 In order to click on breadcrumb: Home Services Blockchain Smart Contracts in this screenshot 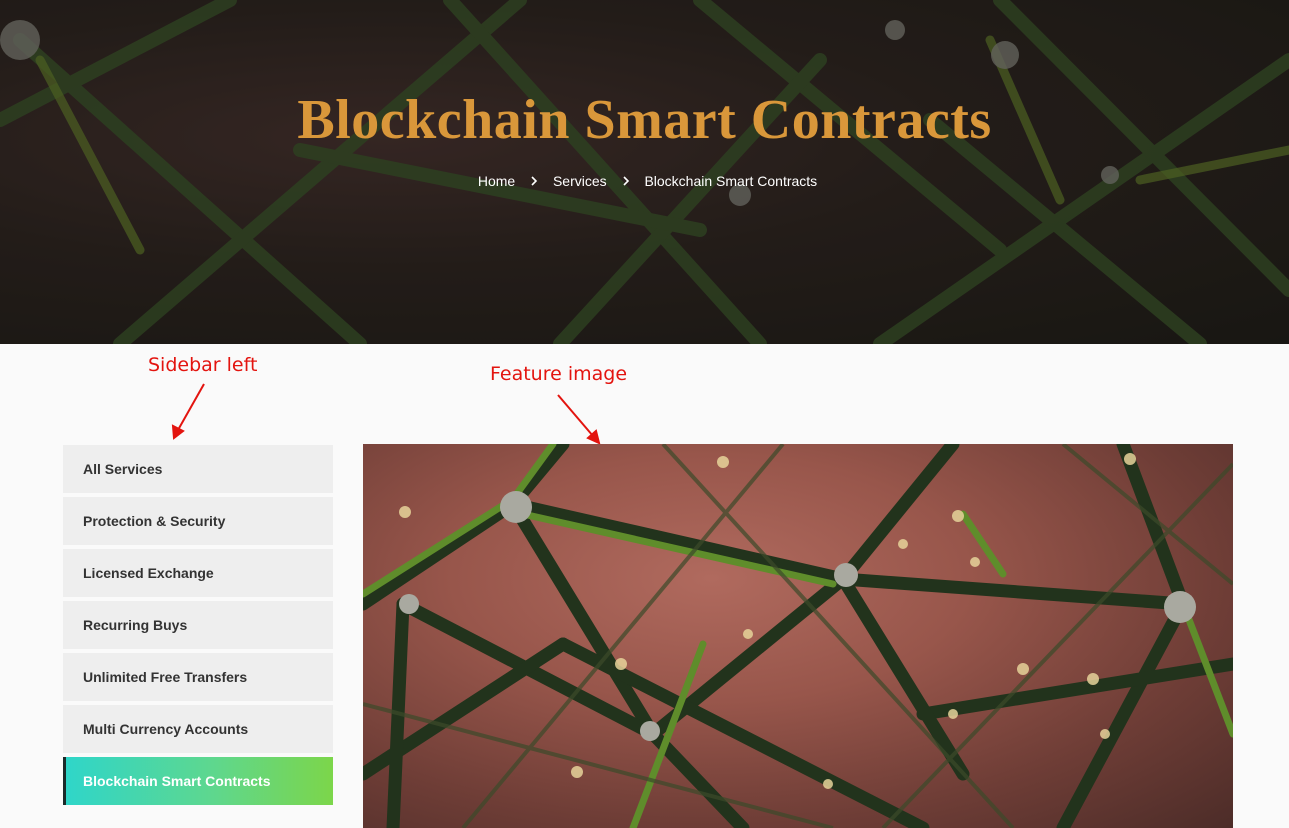, I will do `click(644, 180)`.